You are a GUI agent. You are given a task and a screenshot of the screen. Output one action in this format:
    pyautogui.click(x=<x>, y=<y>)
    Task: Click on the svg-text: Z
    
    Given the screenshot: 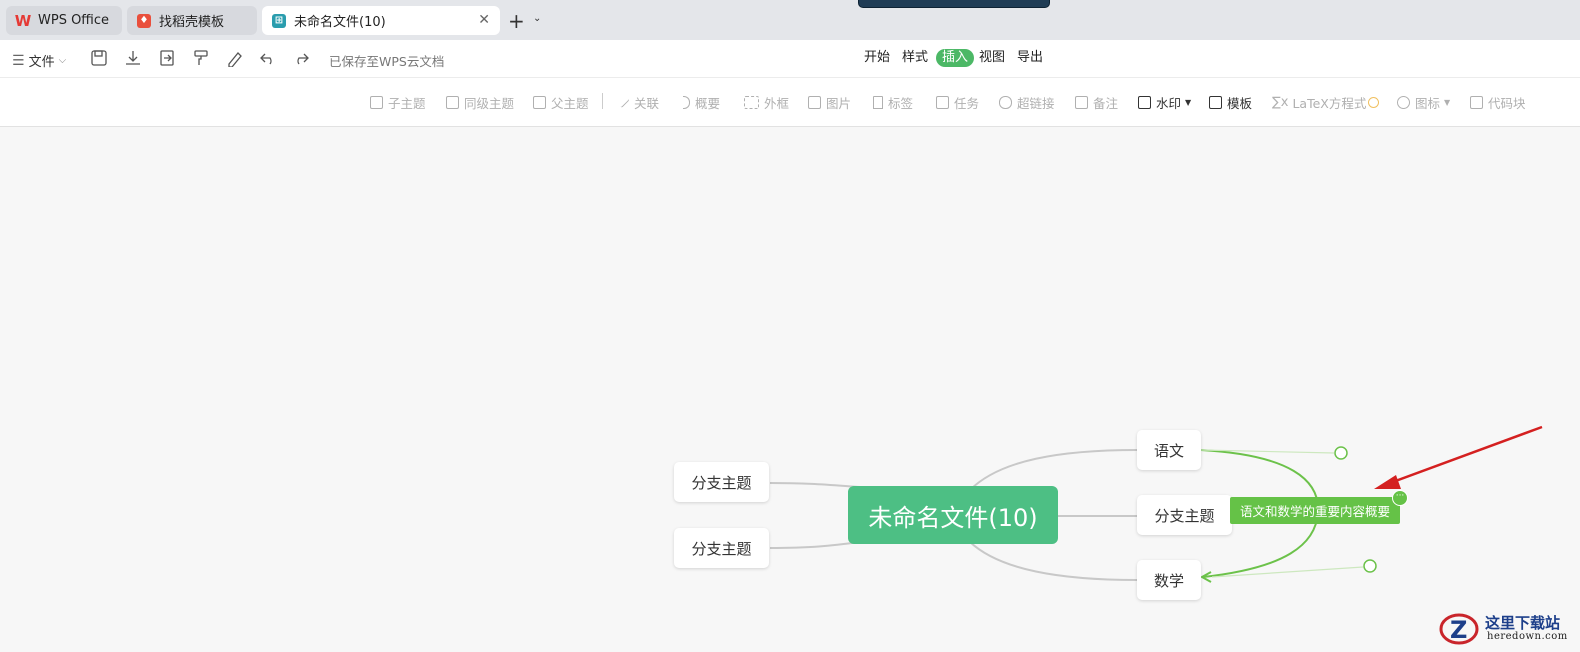 What is the action you would take?
    pyautogui.click(x=1458, y=630)
    